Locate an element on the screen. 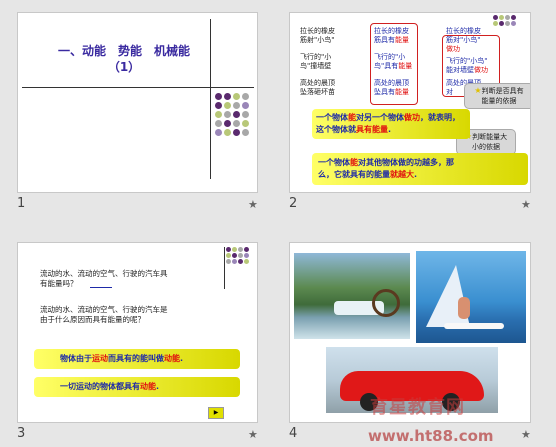  slide3-banner-2: 一切运动的物体都具有动能. is located at coordinates (137, 387).